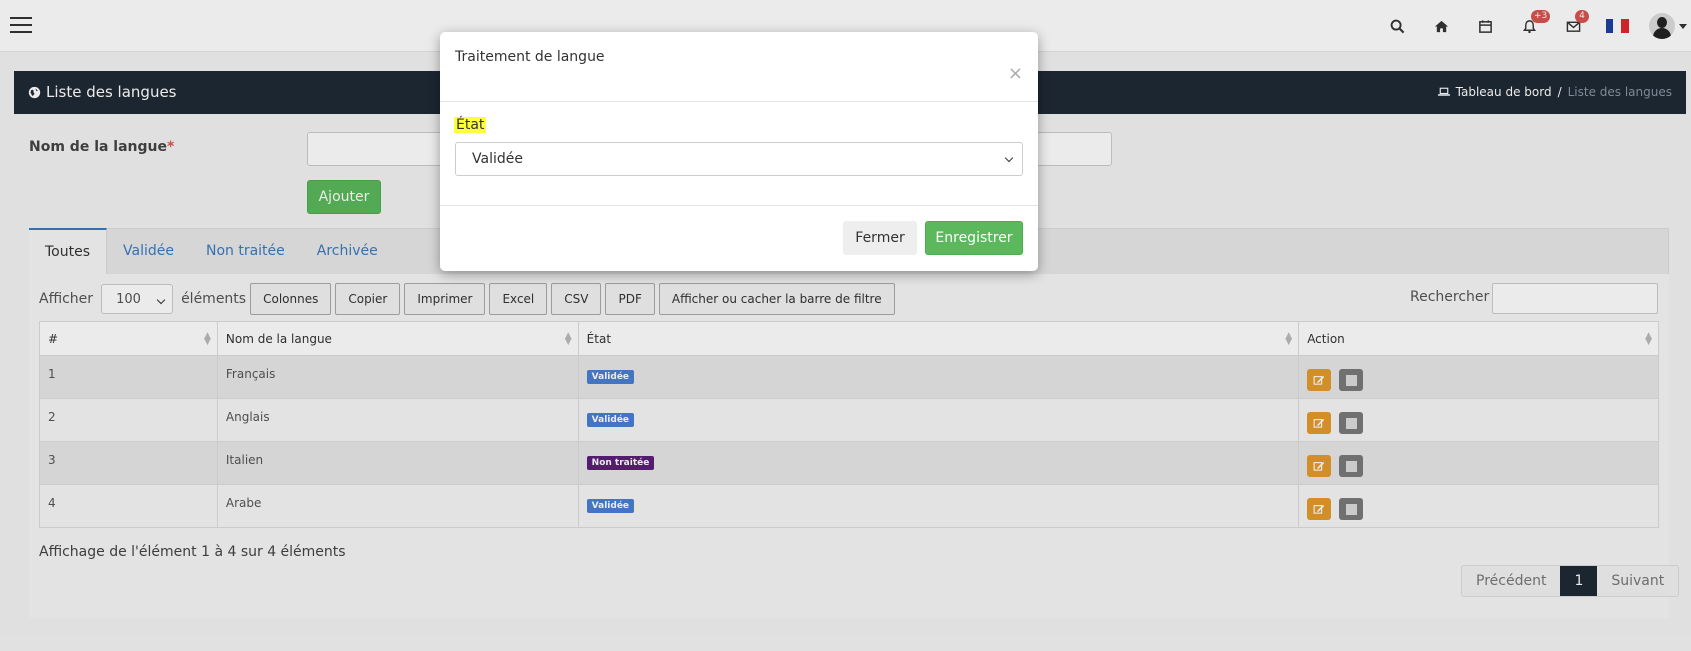  I want to click on close-button: Fermer, so click(880, 238).